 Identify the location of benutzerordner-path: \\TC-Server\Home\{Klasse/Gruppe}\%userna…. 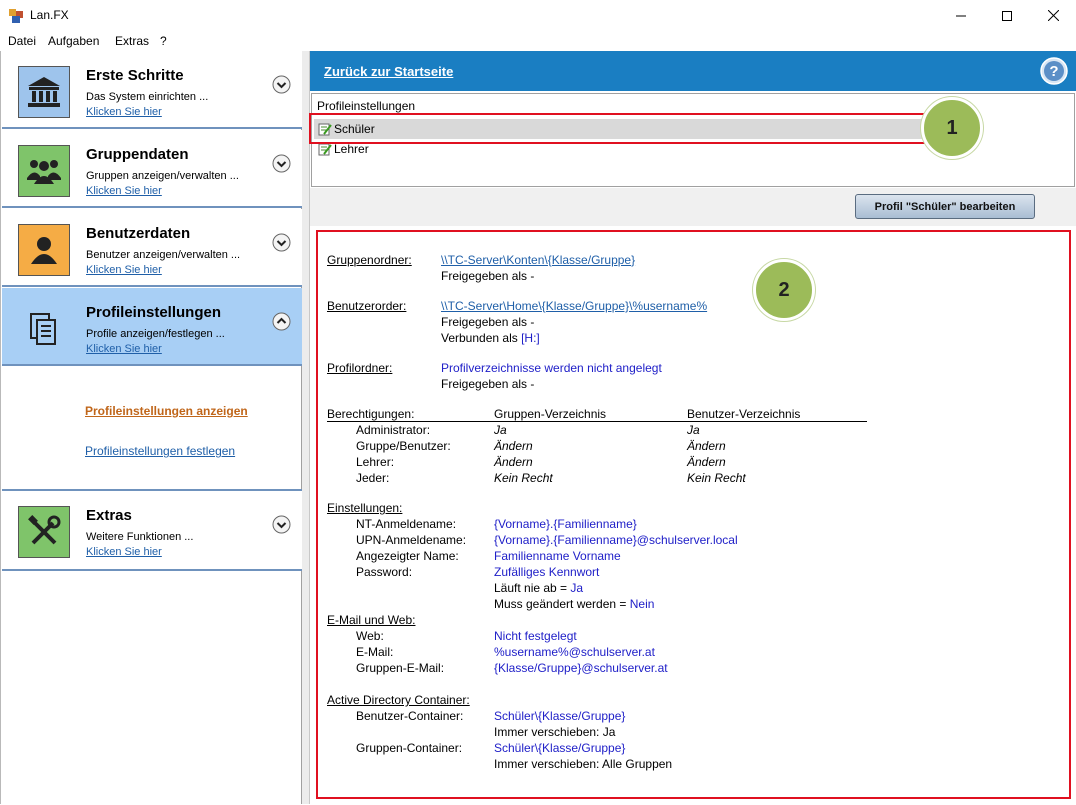
(574, 306).